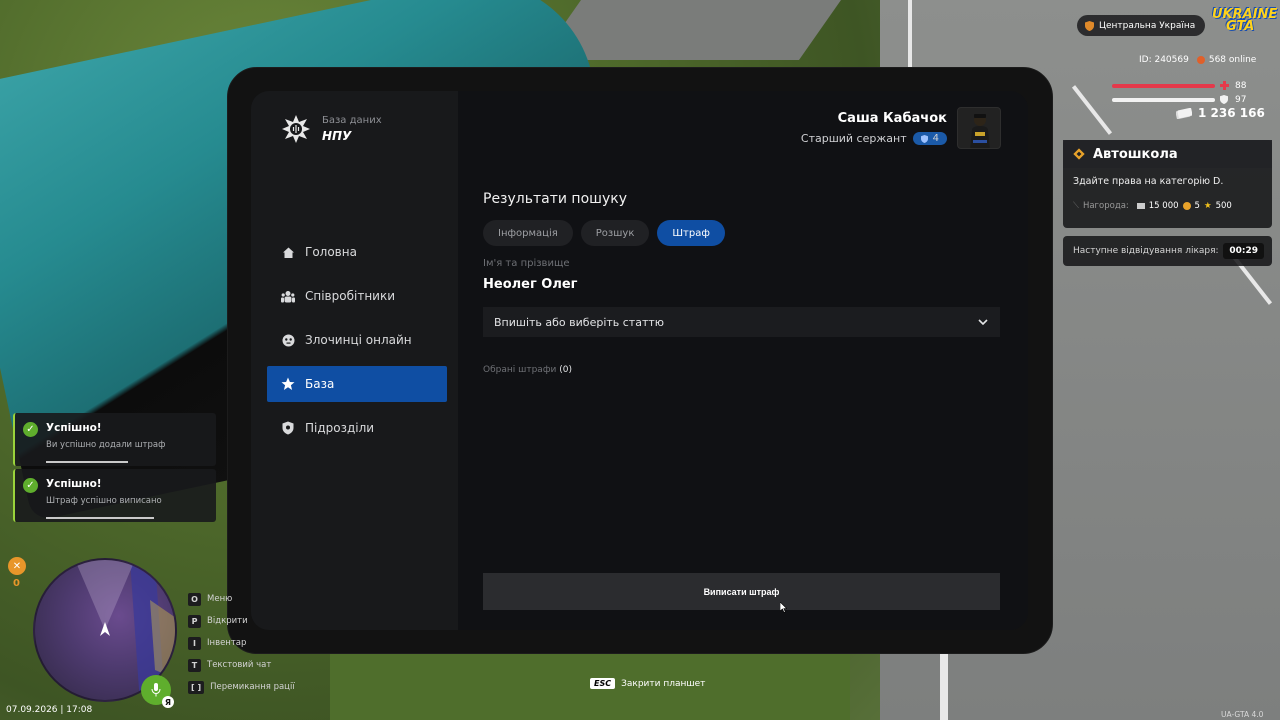 This screenshot has width=1280, height=720. I want to click on reward-stars: 500, so click(1223, 206).